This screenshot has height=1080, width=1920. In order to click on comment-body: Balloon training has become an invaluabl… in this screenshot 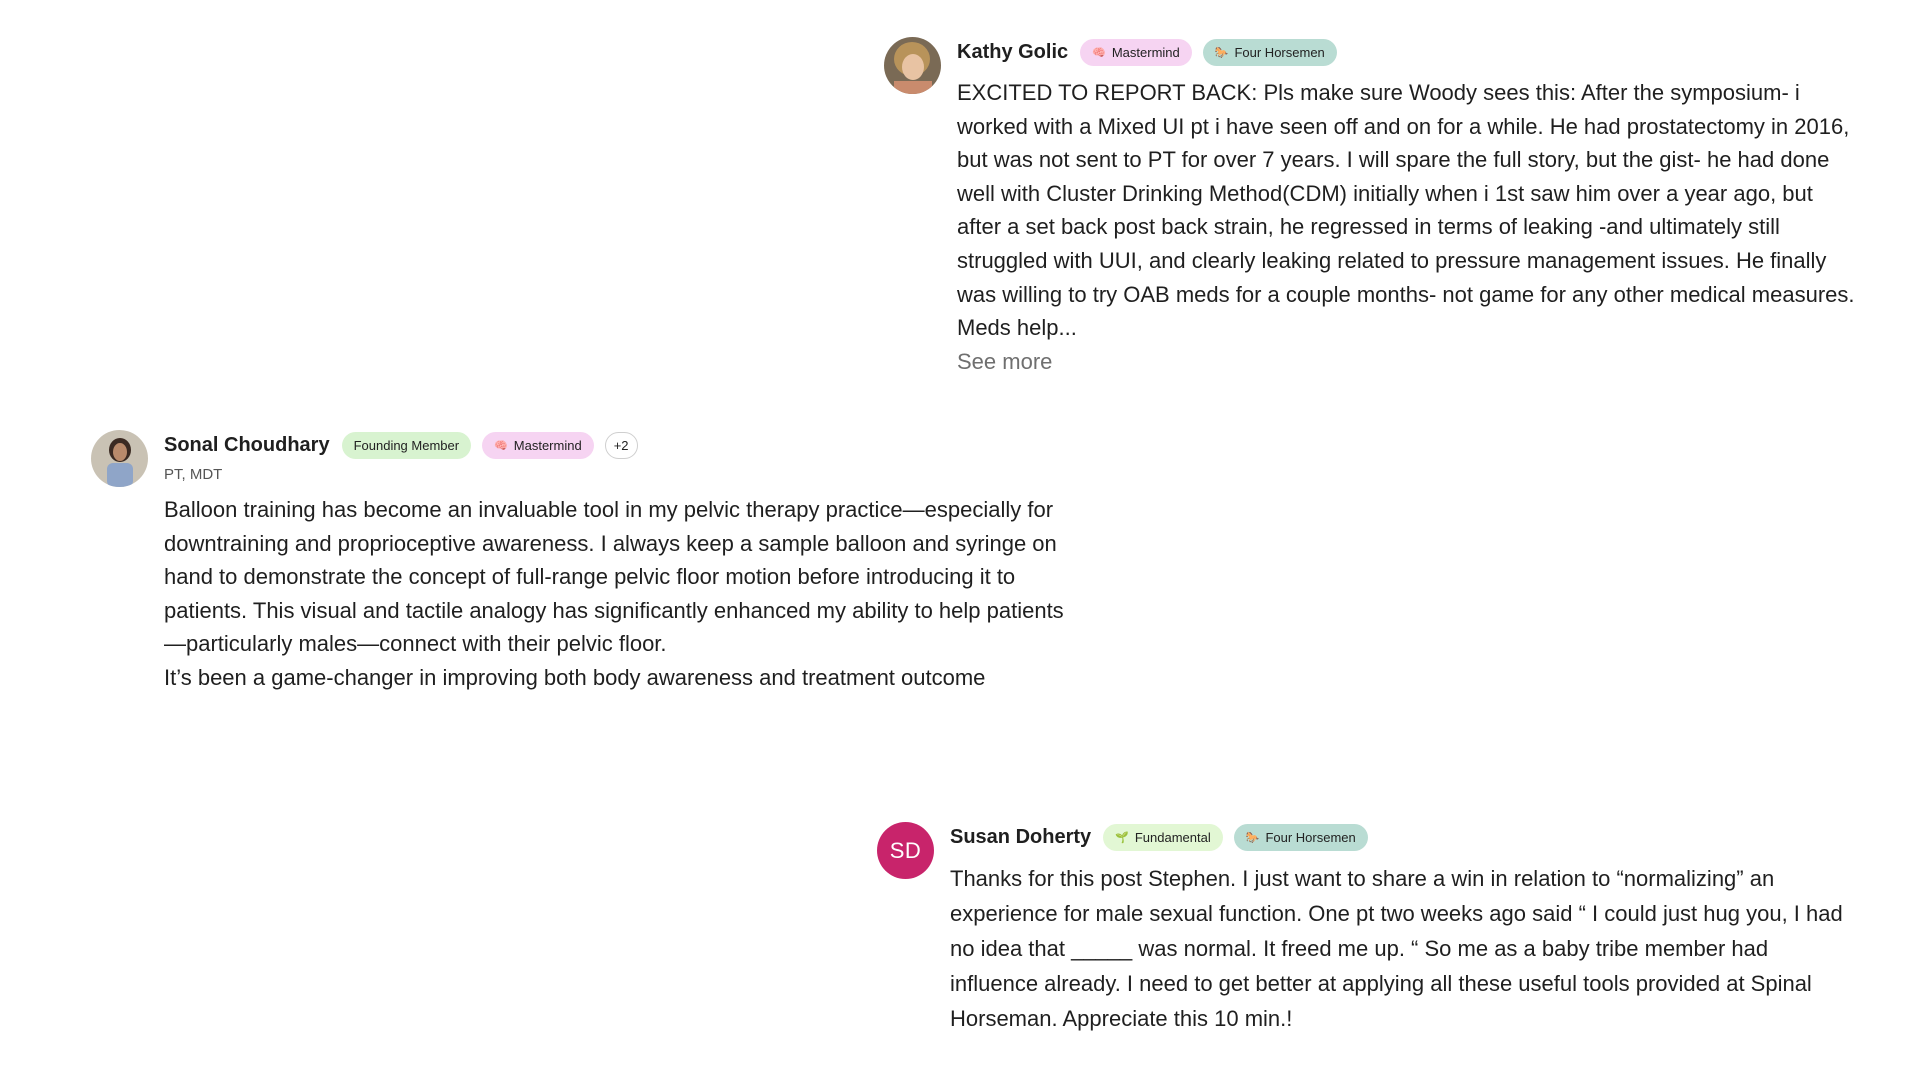, I will do `click(619, 594)`.